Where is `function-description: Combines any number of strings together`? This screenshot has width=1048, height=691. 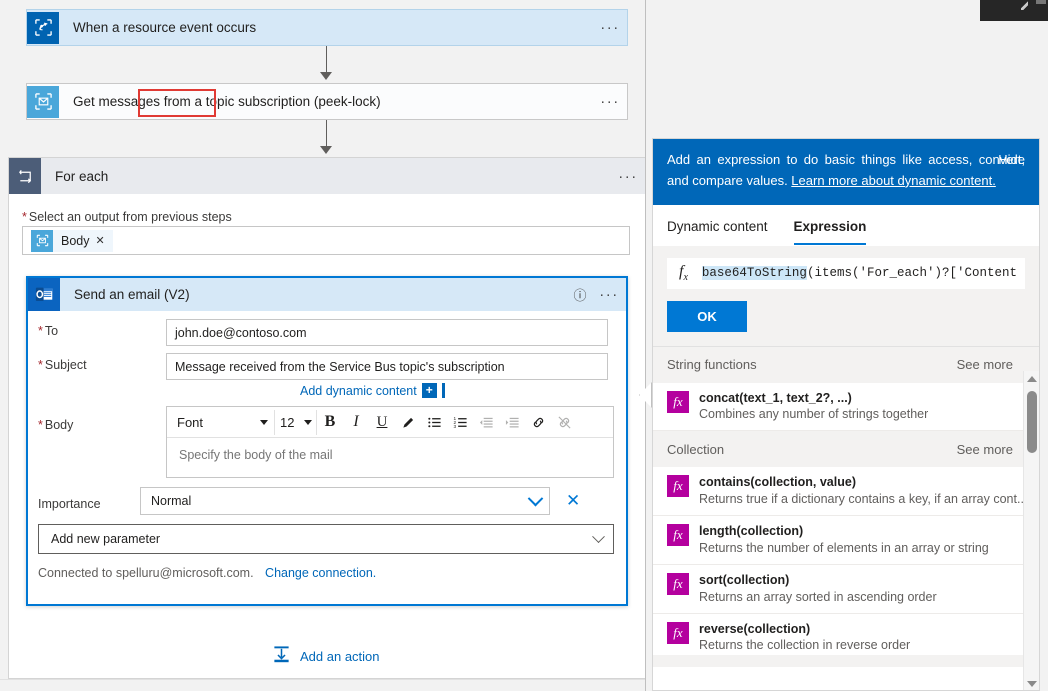
function-description: Combines any number of strings together is located at coordinates (814, 414).